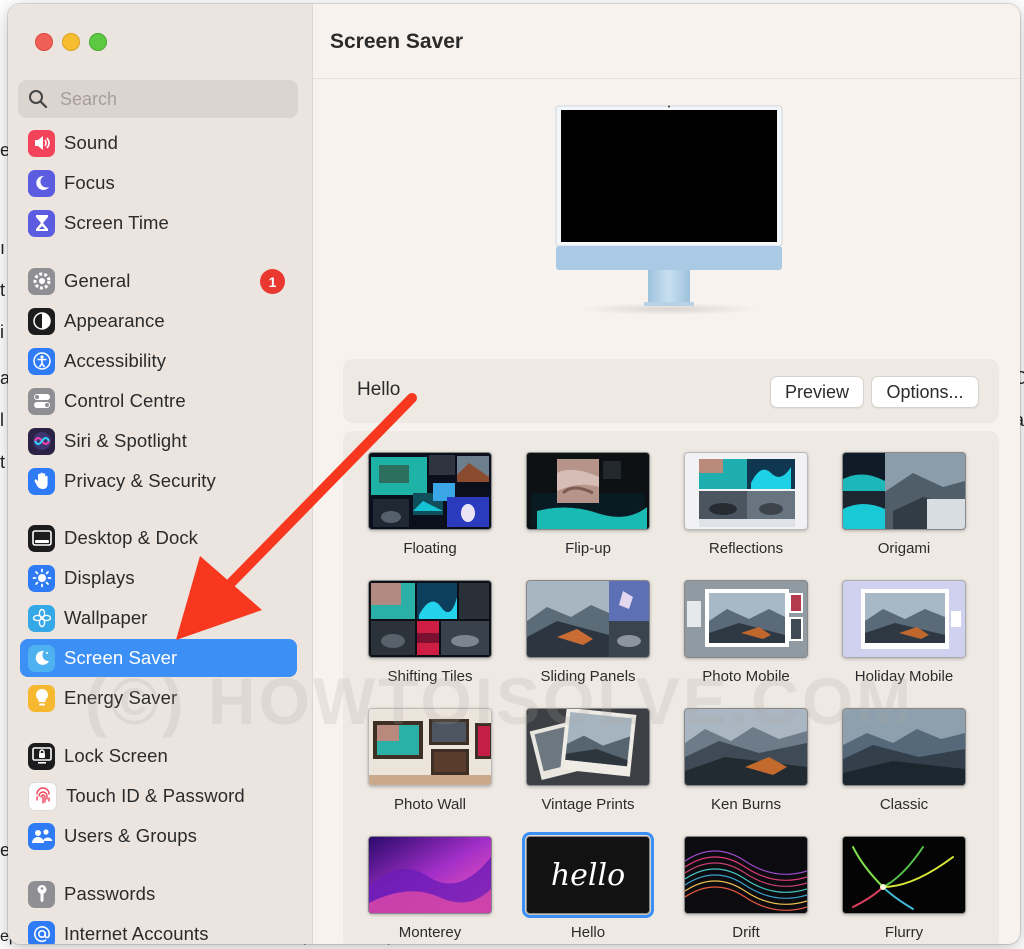  Describe the element at coordinates (41, 321) in the screenshot. I see `appearance-icon` at that location.